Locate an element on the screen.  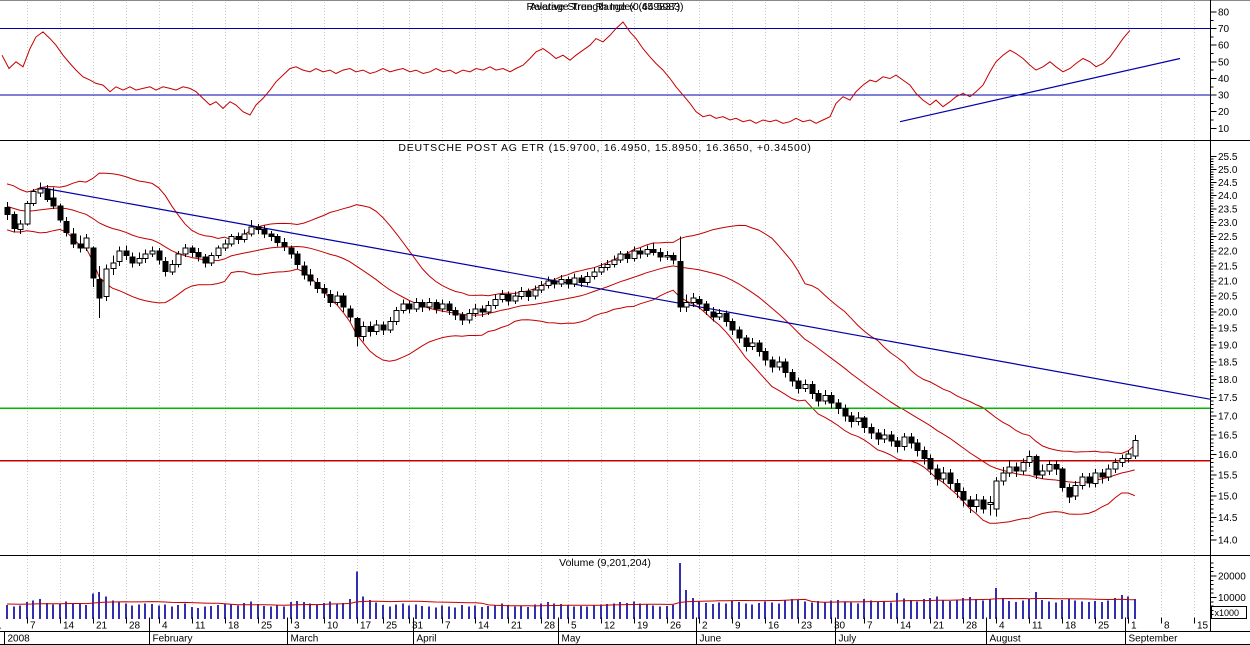
rsi-tick-label: 80 is located at coordinates (1224, 13).